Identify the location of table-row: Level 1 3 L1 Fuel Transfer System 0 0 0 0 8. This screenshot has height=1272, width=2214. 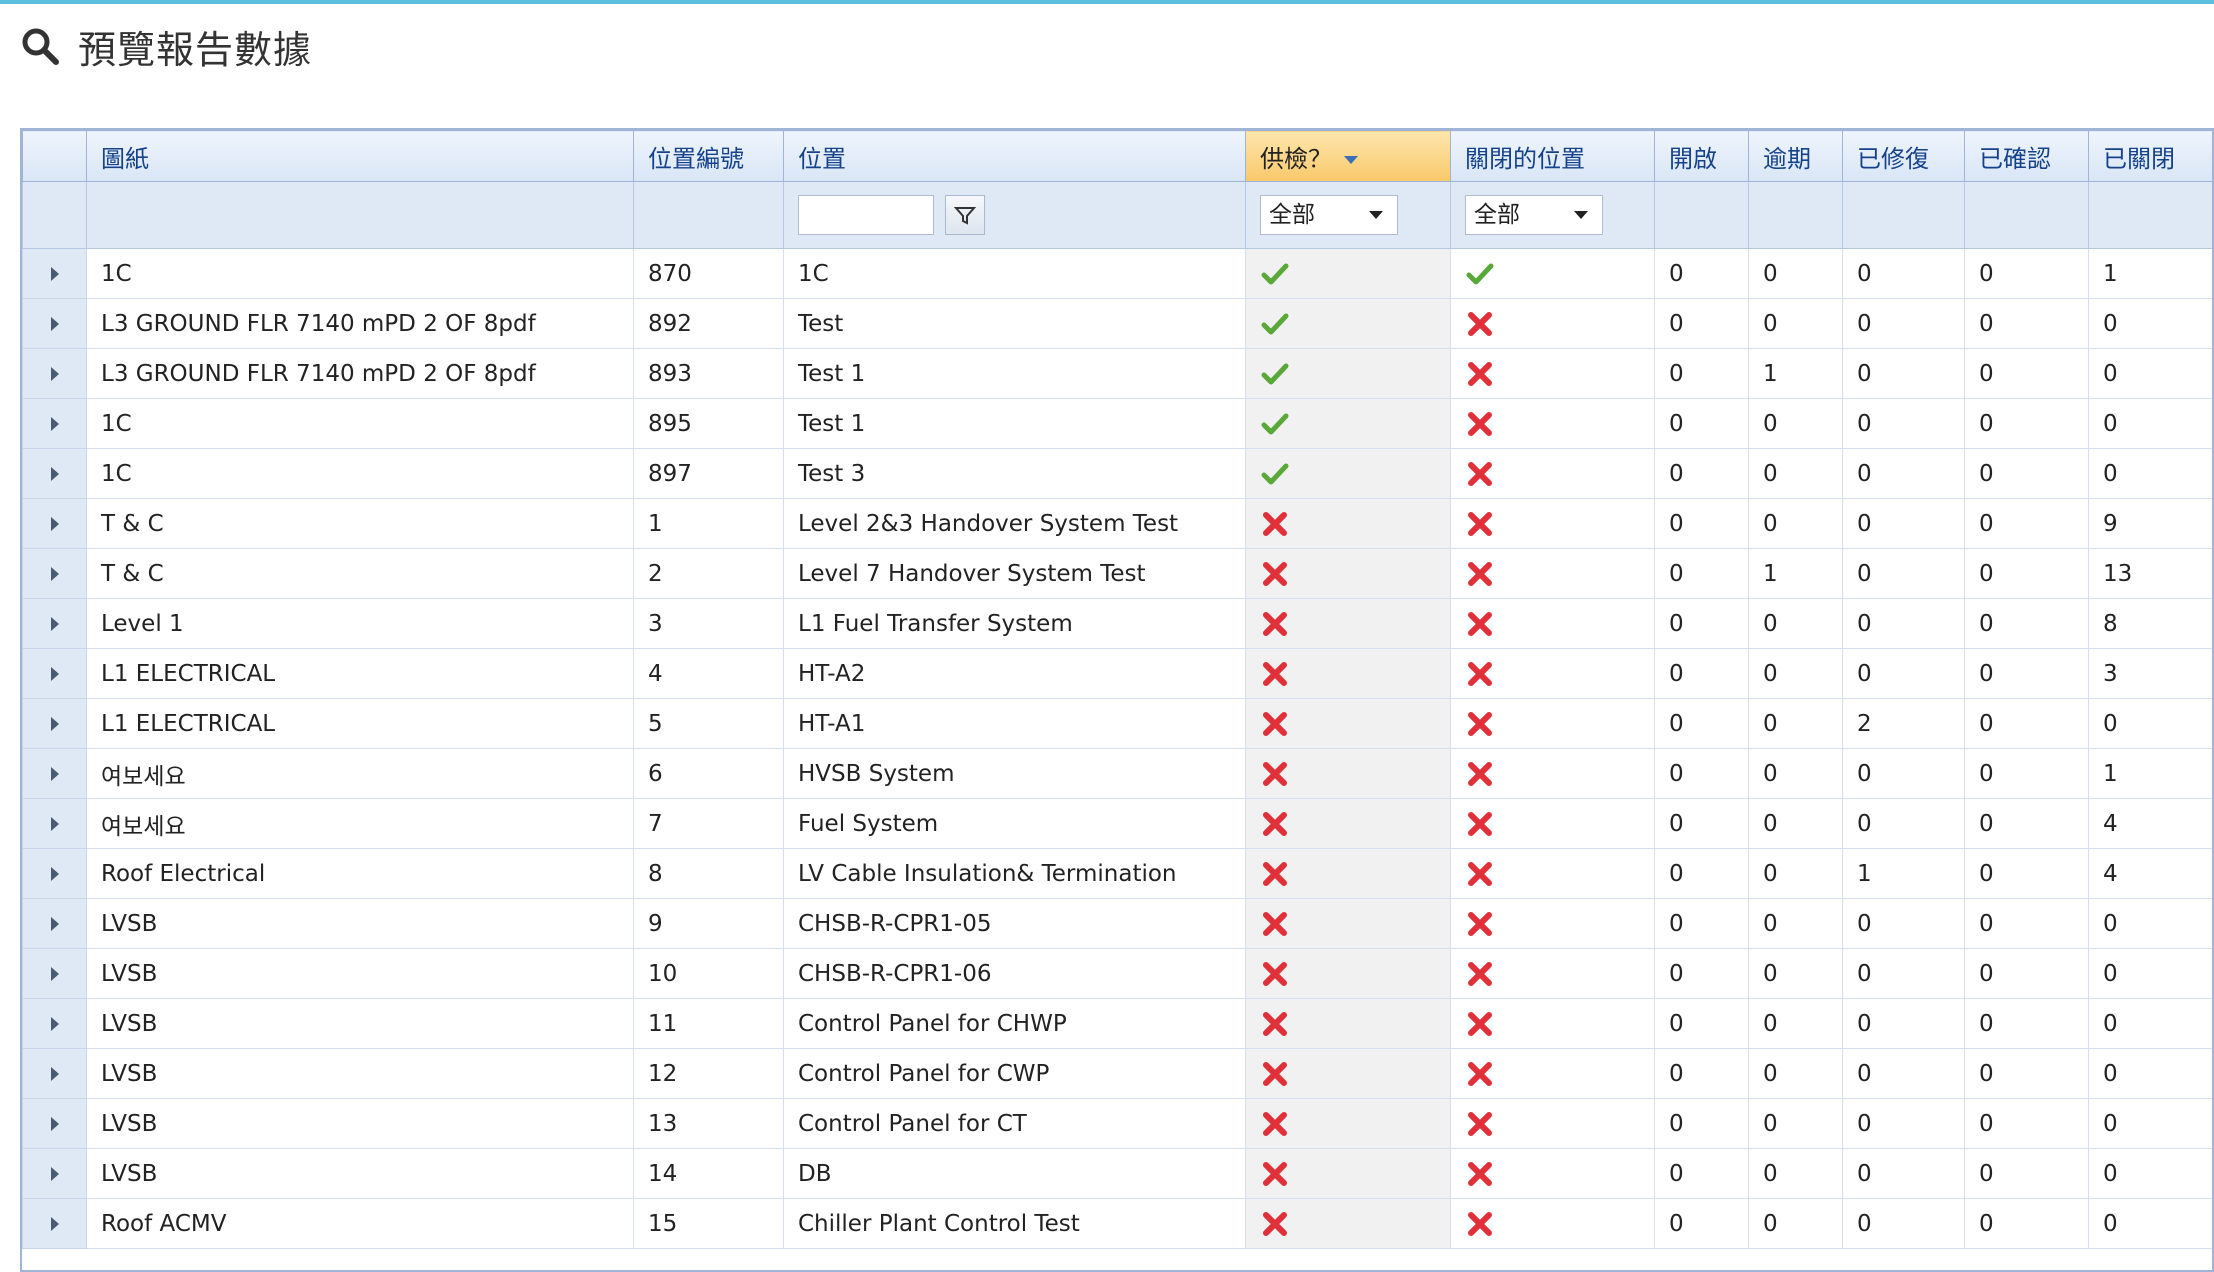
(1117, 623).